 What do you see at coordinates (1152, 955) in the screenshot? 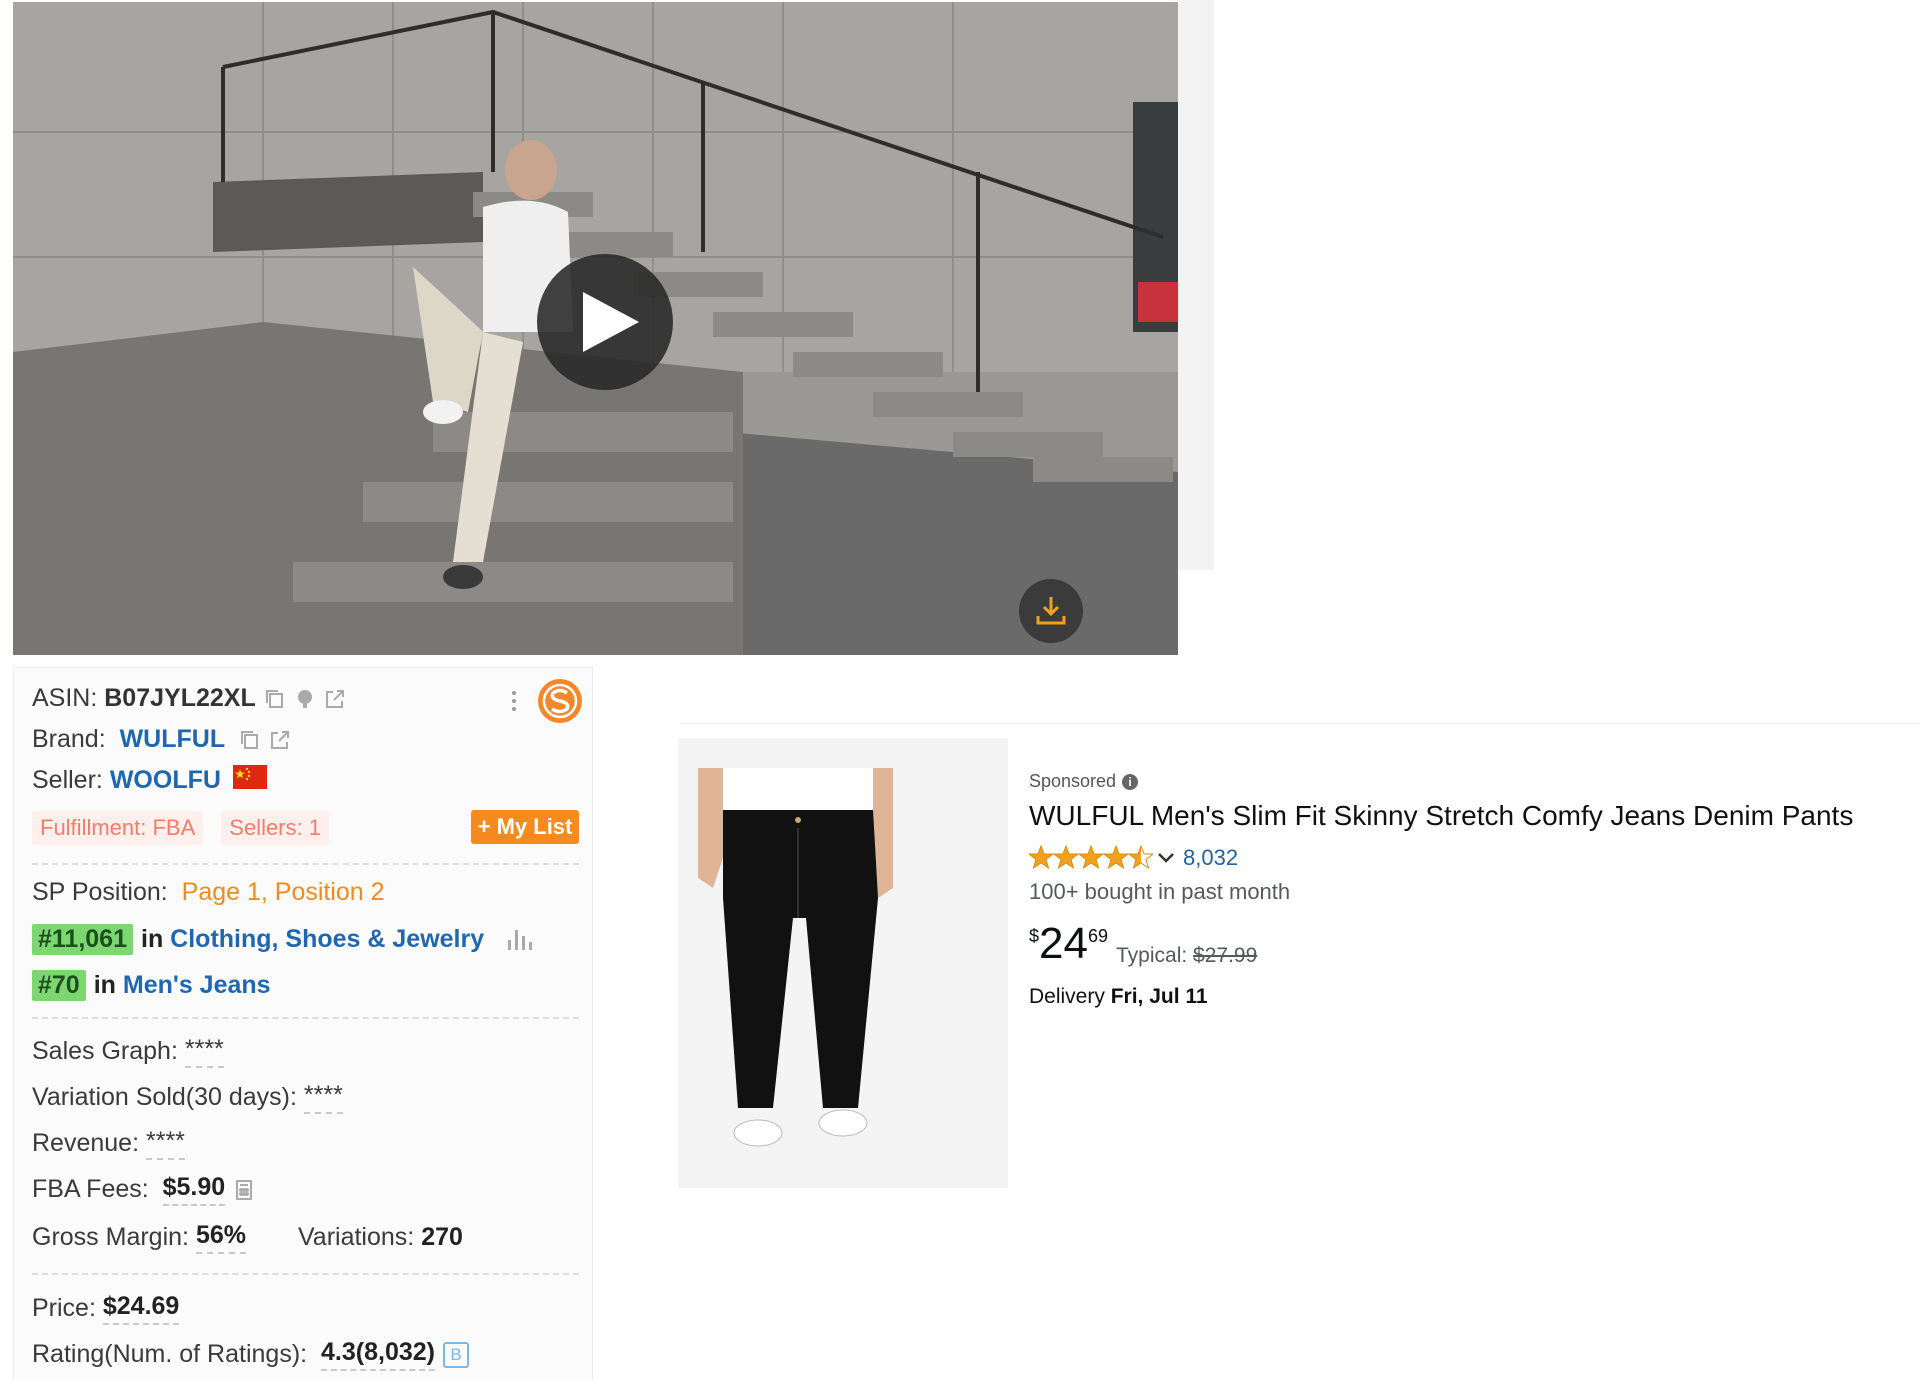
I see `typical-label: Typical:` at bounding box center [1152, 955].